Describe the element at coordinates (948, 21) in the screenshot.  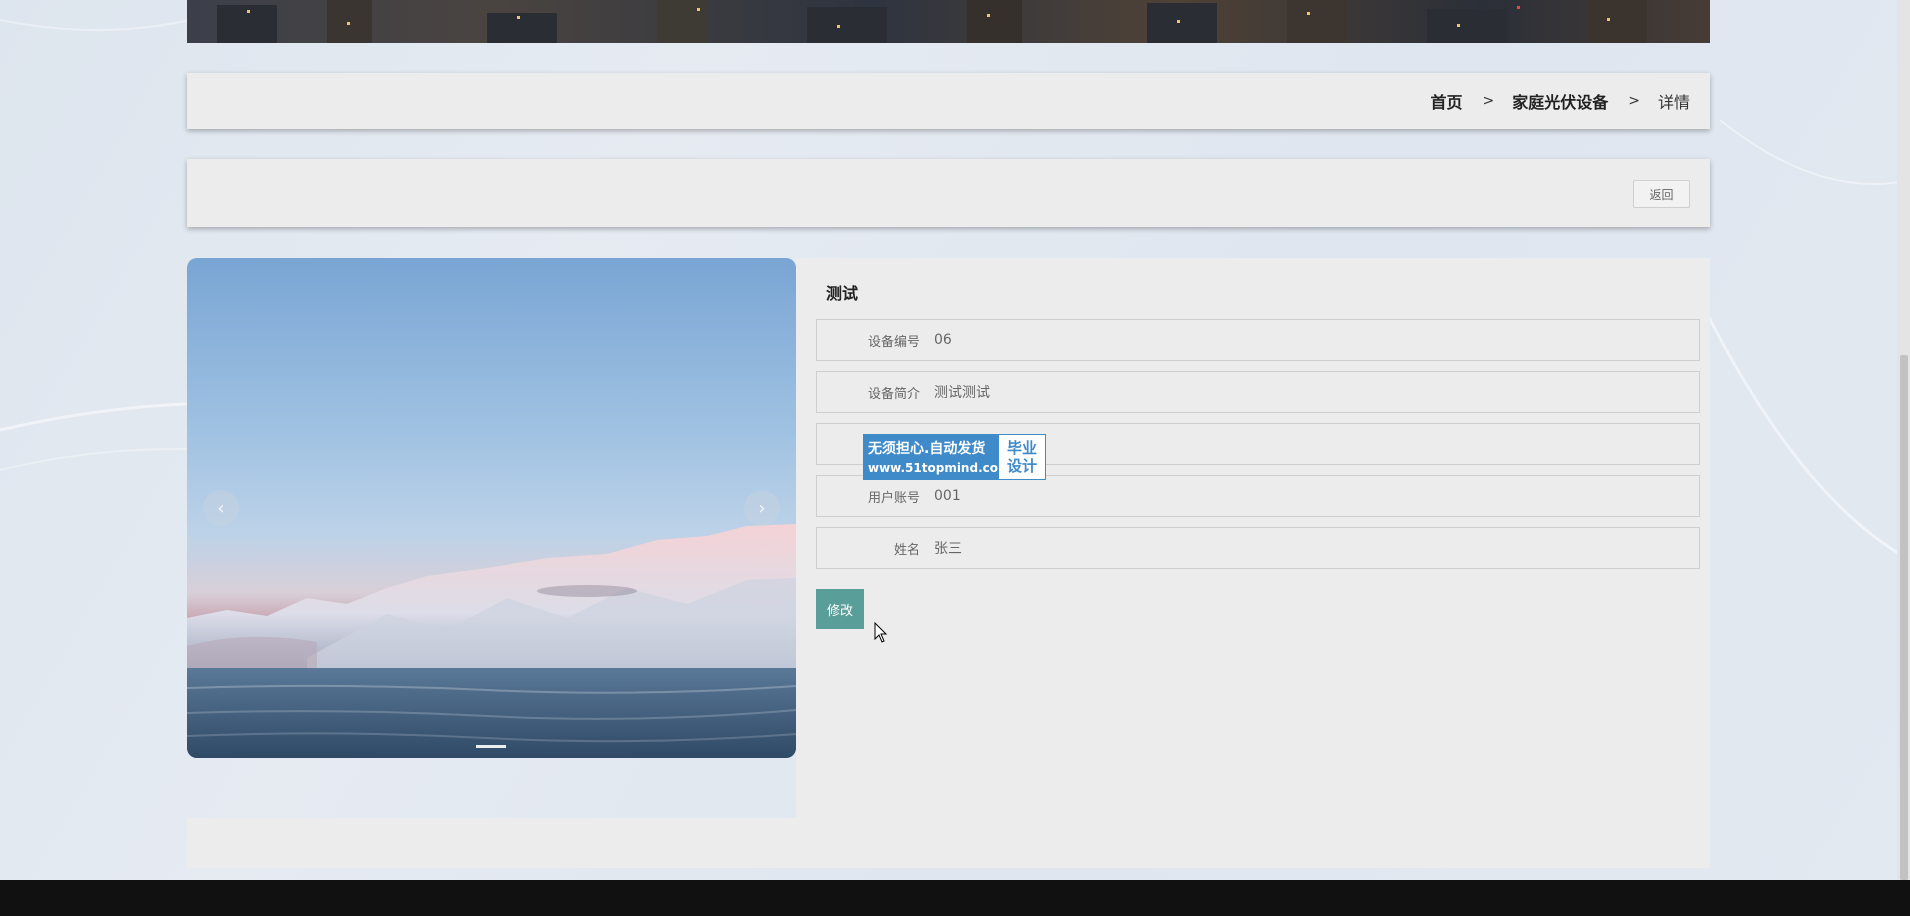
I see `top-banner-image` at that location.